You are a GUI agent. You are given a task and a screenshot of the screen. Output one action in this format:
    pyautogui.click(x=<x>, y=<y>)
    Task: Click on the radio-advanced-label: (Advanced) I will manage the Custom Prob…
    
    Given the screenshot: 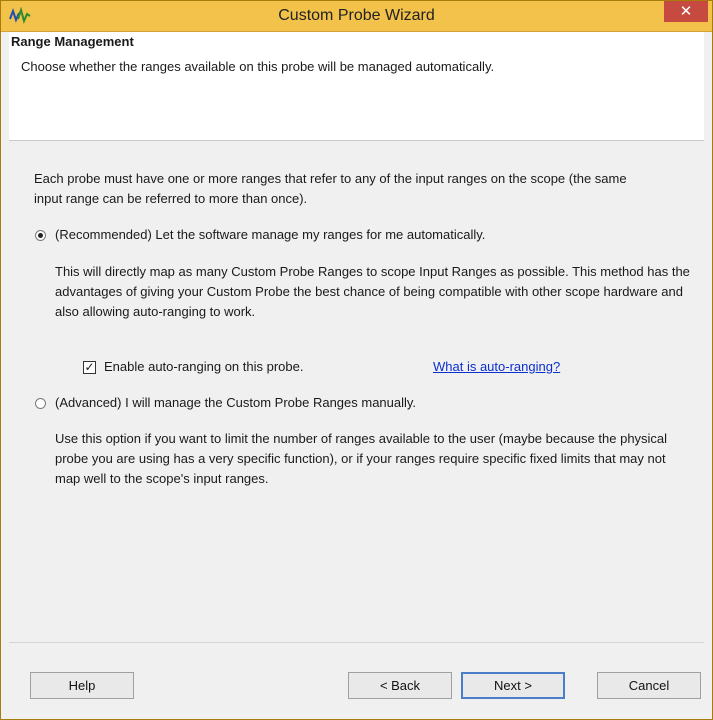 What is the action you would take?
    pyautogui.click(x=355, y=403)
    